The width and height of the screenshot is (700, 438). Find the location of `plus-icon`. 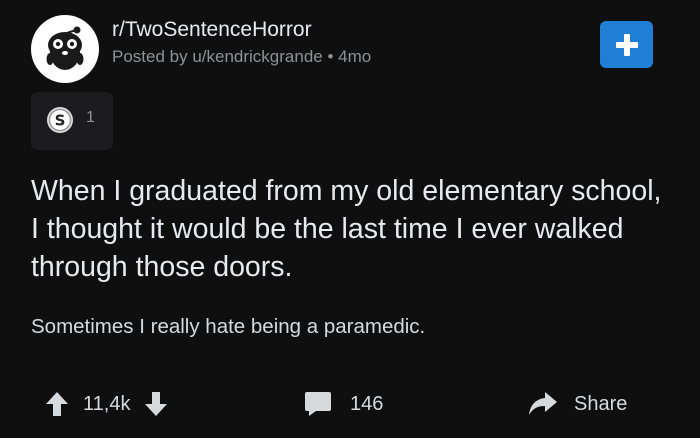

plus-icon is located at coordinates (626, 44).